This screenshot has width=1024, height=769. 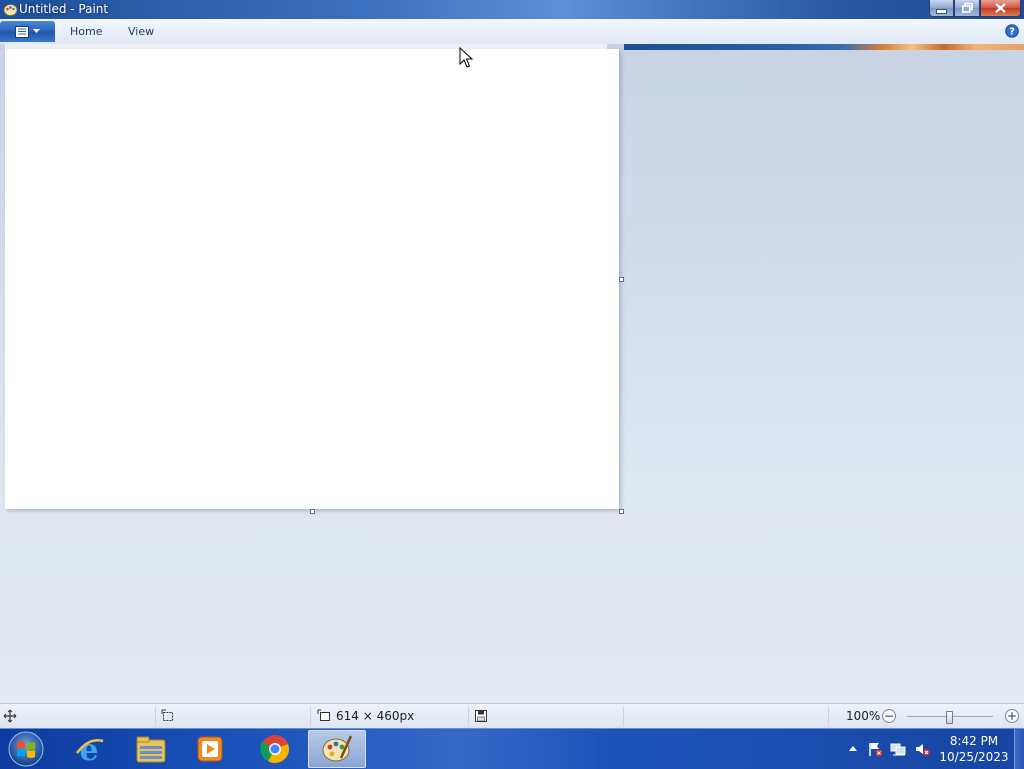 I want to click on decorative-banner, so click(x=824, y=47).